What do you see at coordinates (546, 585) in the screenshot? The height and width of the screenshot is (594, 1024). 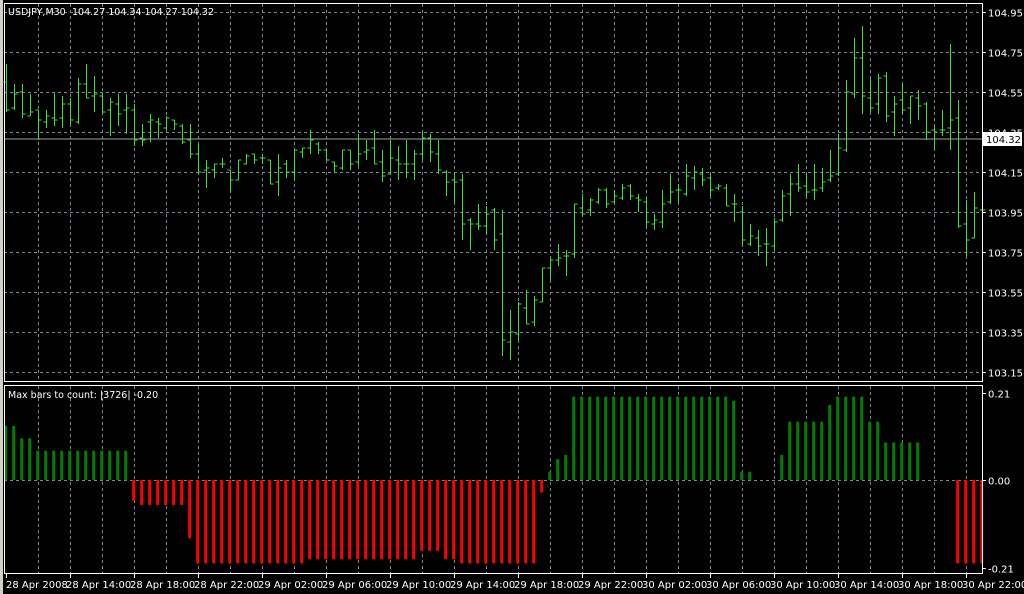 I see `time-tick-label: 29 Apr 18:00` at bounding box center [546, 585].